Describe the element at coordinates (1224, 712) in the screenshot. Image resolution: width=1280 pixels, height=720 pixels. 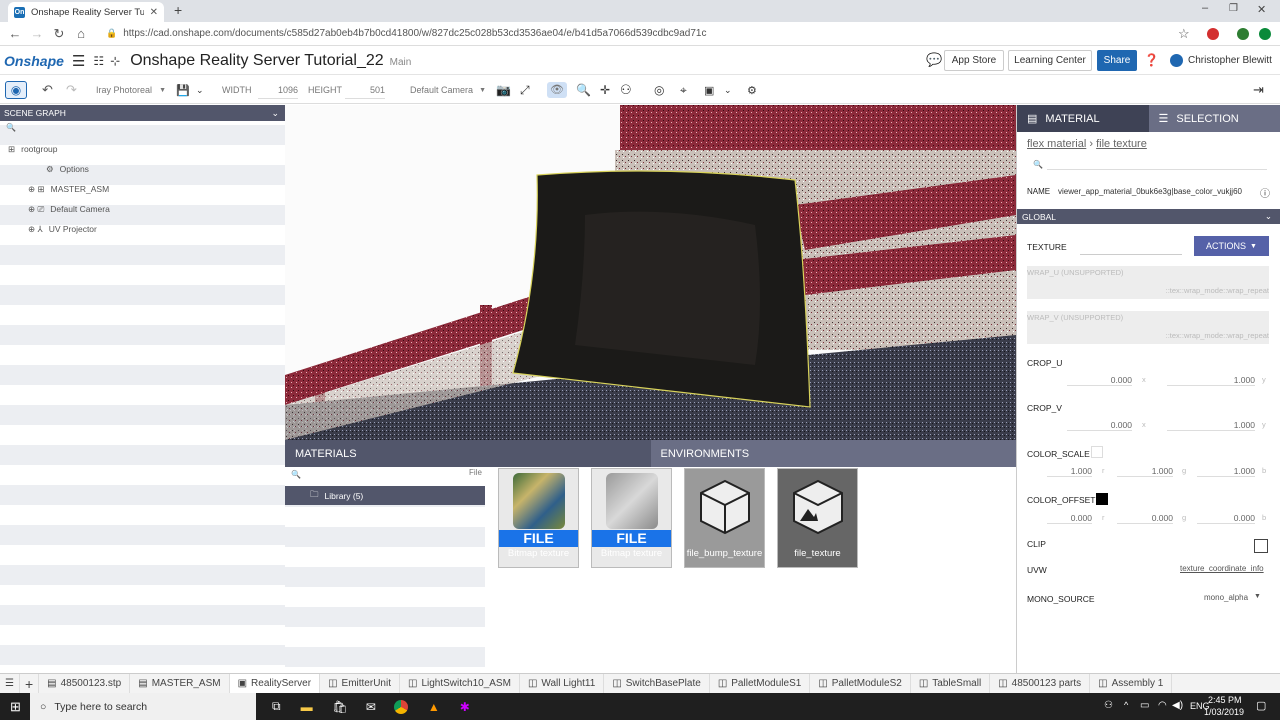
I see `clock-date: 1/03/2019` at that location.